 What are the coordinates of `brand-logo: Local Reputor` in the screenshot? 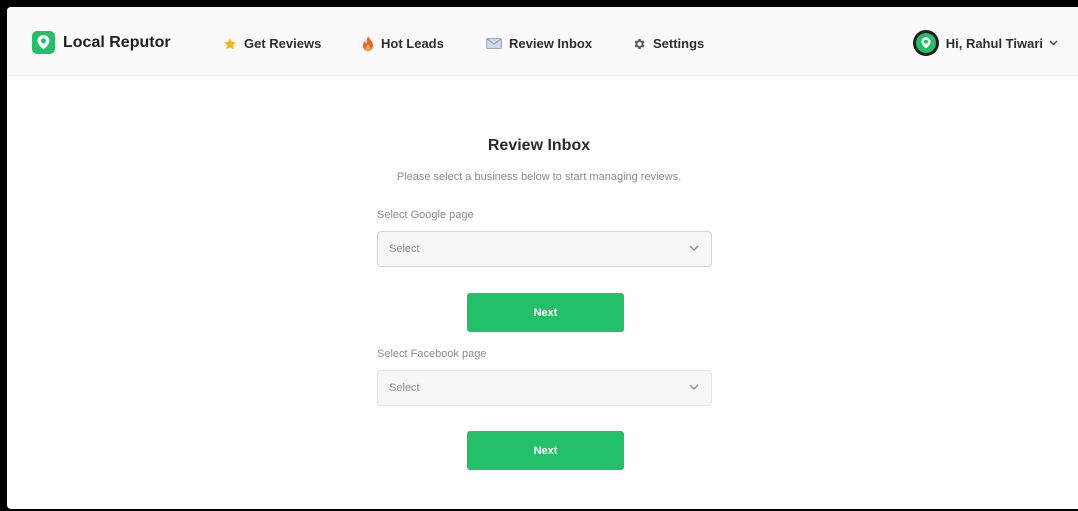 It's located at (101, 42).